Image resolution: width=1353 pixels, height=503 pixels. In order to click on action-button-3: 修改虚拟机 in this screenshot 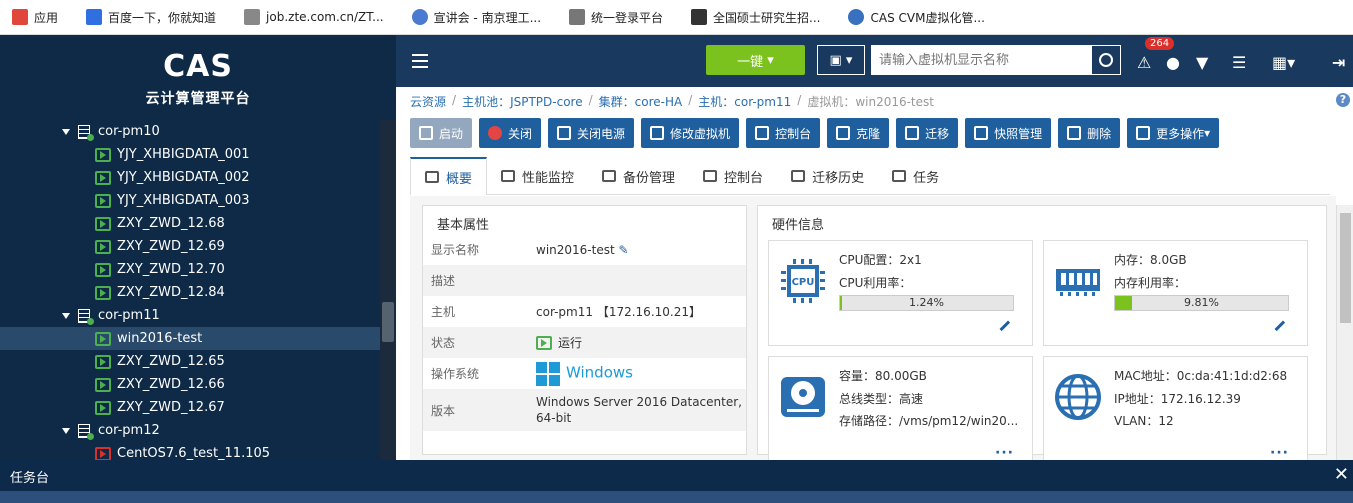, I will do `click(690, 133)`.